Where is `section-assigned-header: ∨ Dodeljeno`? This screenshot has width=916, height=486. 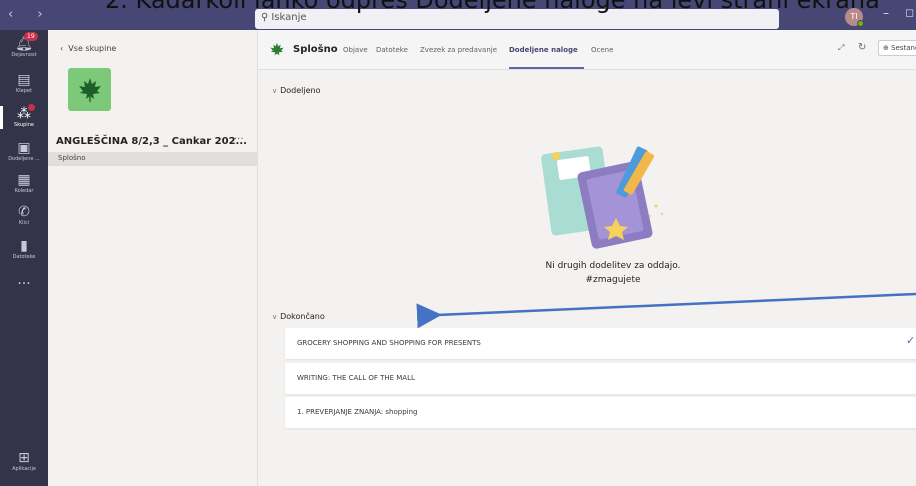 section-assigned-header: ∨ Dodeljeno is located at coordinates (296, 90).